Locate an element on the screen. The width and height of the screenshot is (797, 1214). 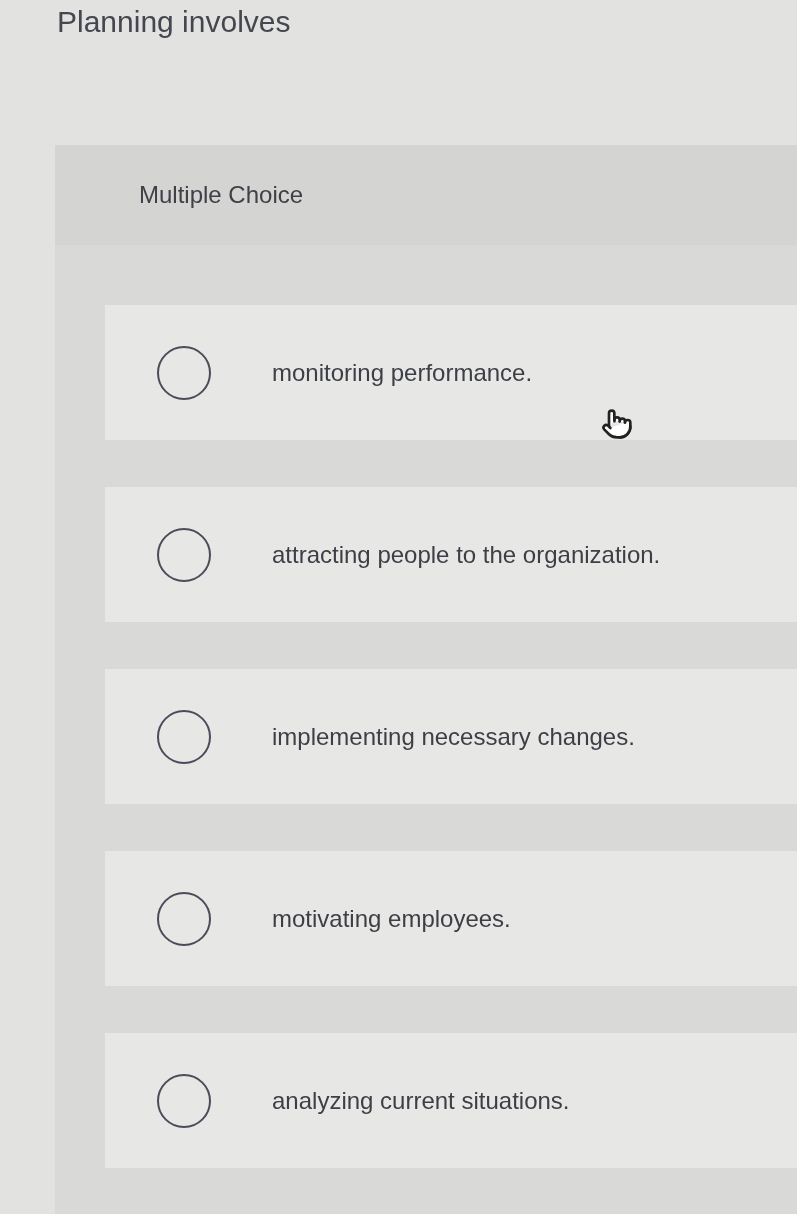
option-card: attracting people to the organization. is located at coordinates (451, 554).